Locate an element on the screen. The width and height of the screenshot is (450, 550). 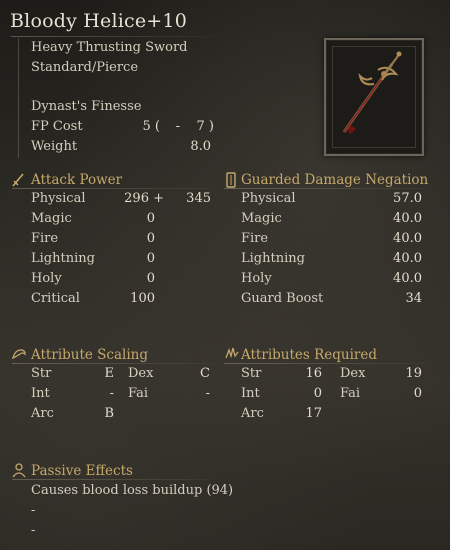
required-arc-value: 17 is located at coordinates (313, 413).